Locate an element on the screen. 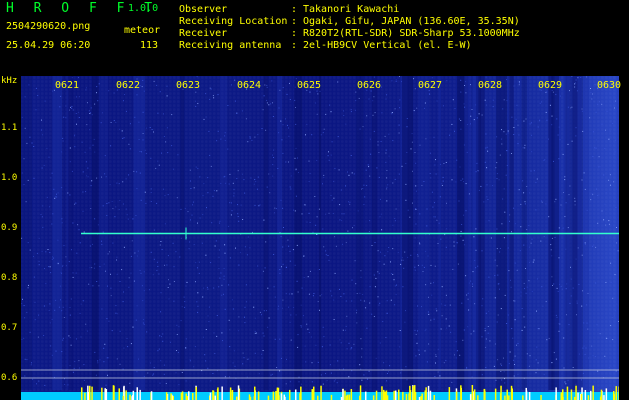 Image resolution: width=629 pixels, height=400 pixels. noise-band is located at coordinates (27, 233).